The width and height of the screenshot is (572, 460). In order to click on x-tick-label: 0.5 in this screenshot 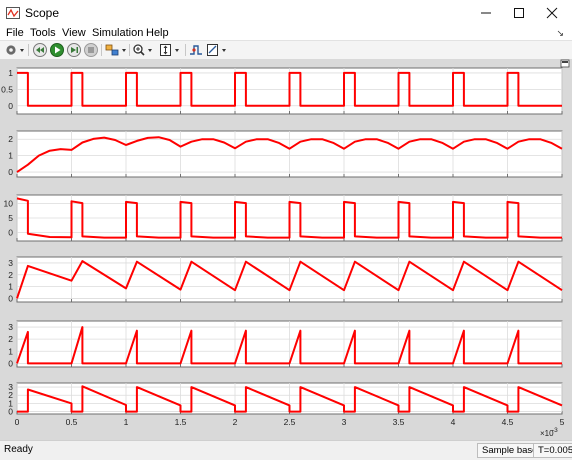, I will do `click(72, 422)`.